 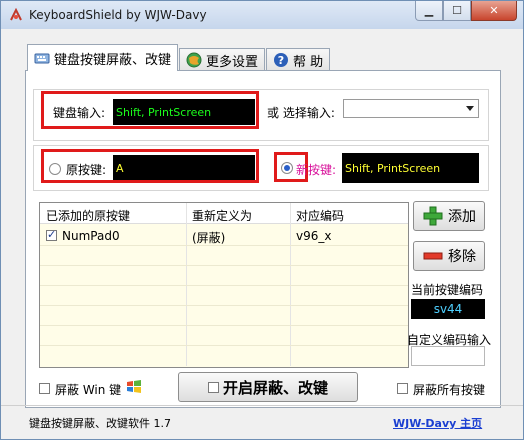 I want to click on tab-label: 键盘按键屏蔽、改键, so click(x=113, y=60).